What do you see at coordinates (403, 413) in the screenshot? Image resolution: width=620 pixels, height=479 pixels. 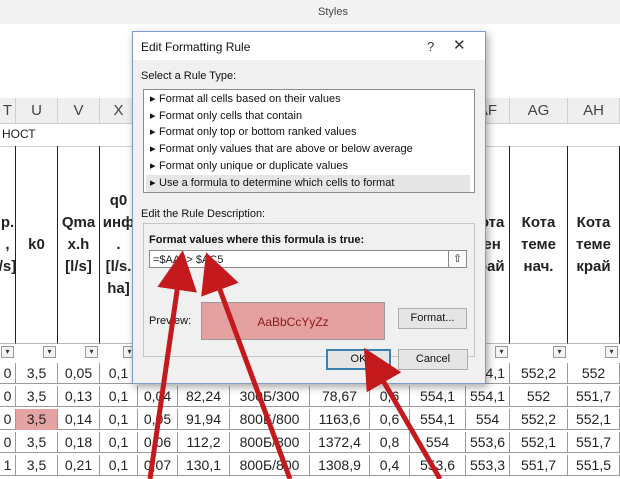 I see `arrow-to-ok` at bounding box center [403, 413].